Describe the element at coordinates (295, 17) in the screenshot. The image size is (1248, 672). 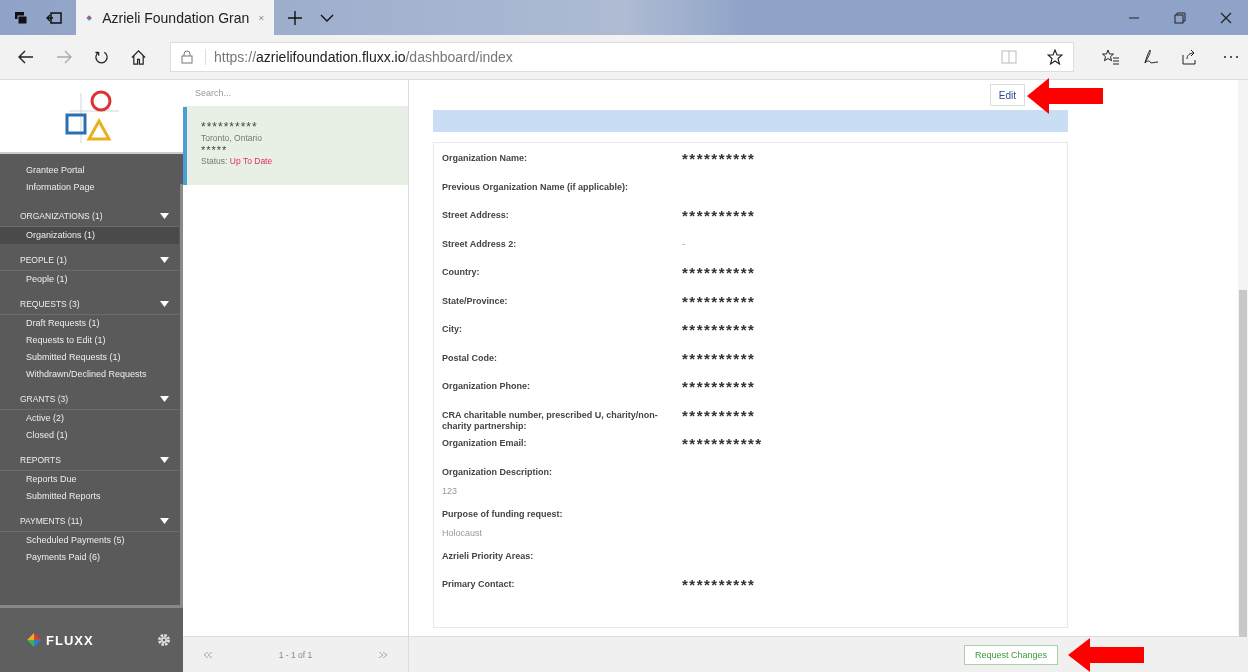
I see `new-tab-icon` at that location.